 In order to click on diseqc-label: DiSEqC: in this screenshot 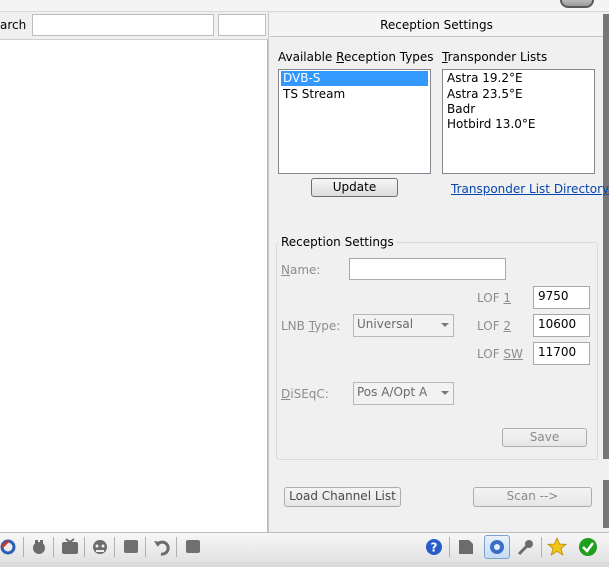, I will do `click(305, 394)`.